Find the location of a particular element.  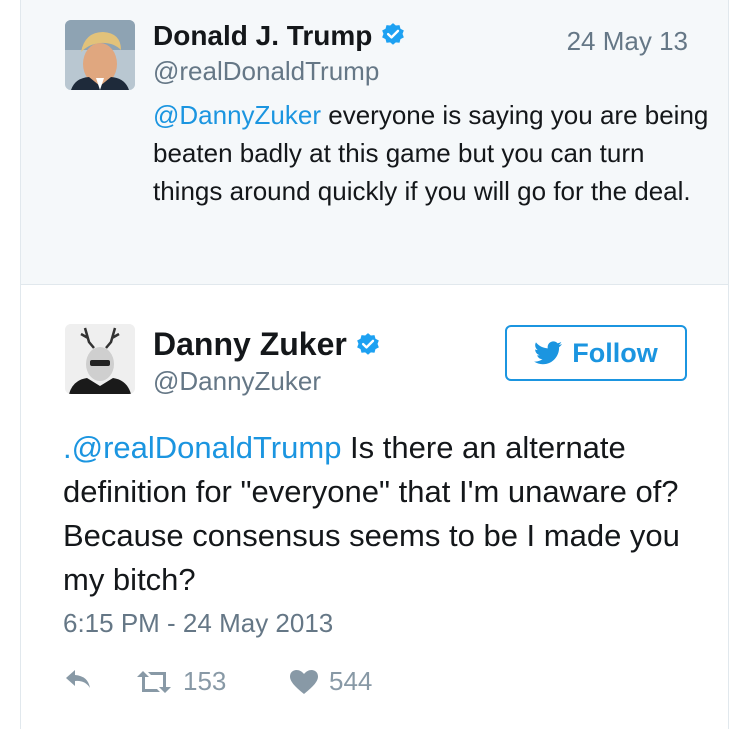

reply-icon is located at coordinates (78, 679).